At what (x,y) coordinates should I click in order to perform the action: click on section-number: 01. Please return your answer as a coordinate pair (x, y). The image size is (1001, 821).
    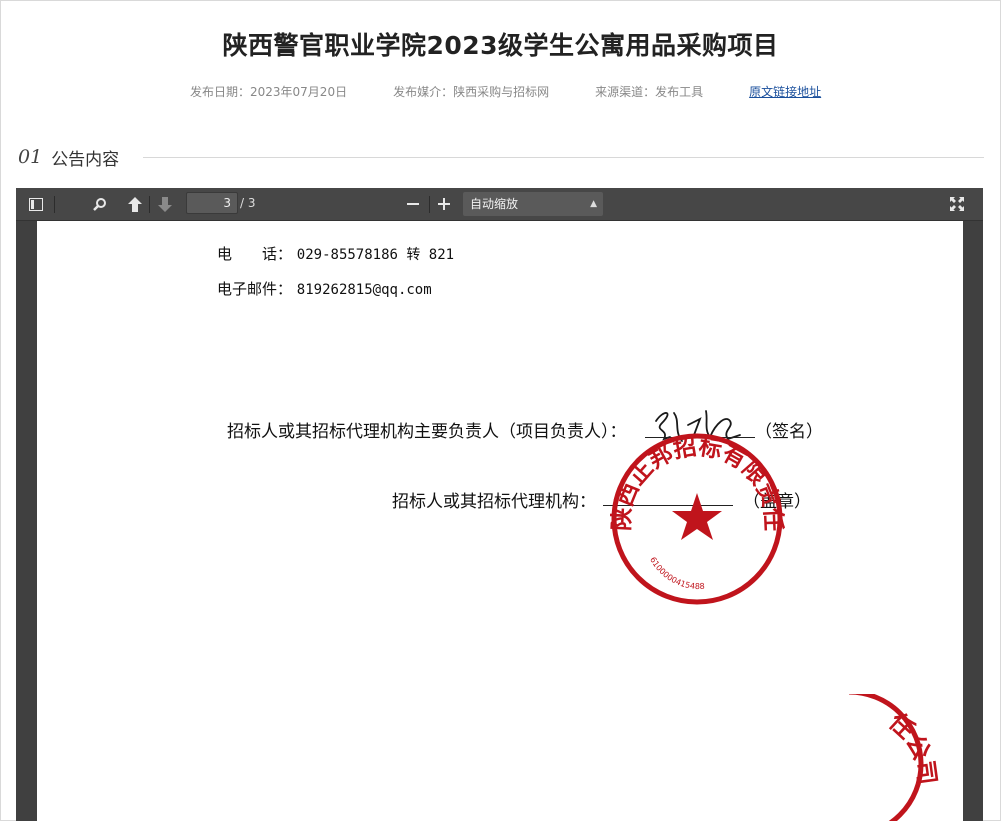
    Looking at the image, I should click on (30, 157).